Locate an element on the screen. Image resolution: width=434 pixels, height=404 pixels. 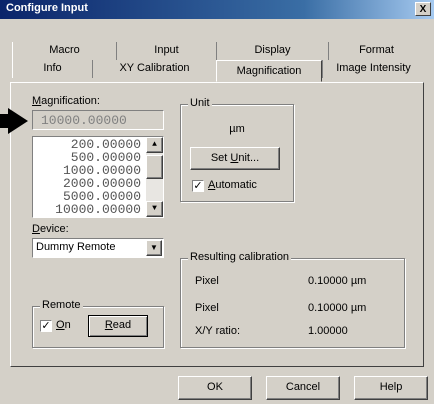
tab-image-intensity: Image Intensity is located at coordinates (373, 69).